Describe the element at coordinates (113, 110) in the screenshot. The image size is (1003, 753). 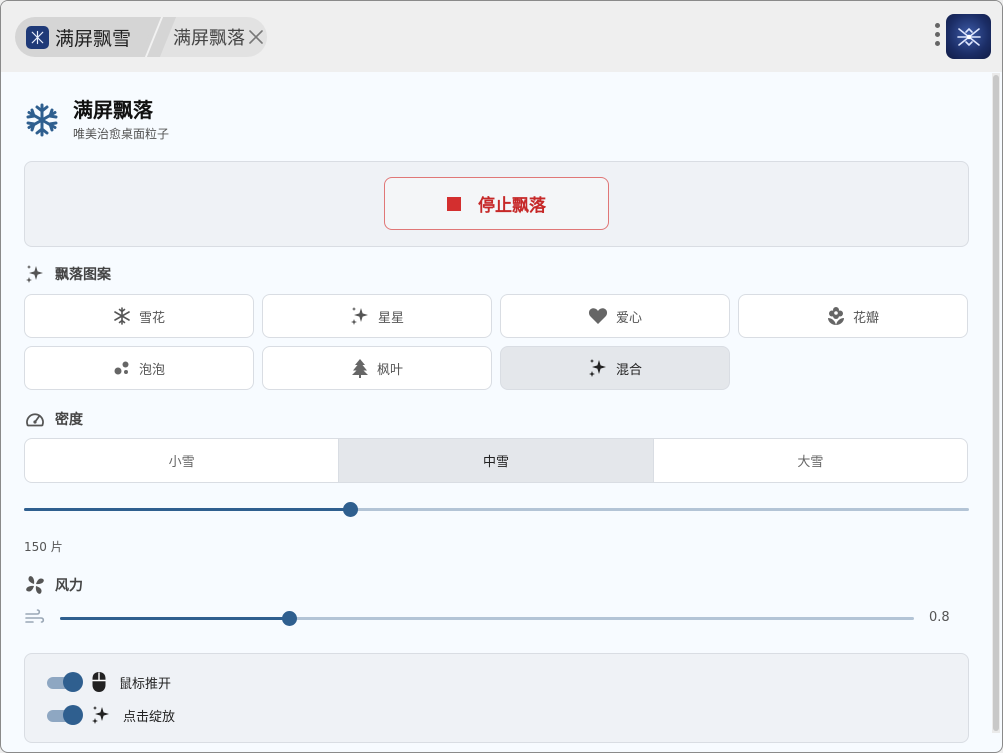
I see `page-title: 满屏飘落` at that location.